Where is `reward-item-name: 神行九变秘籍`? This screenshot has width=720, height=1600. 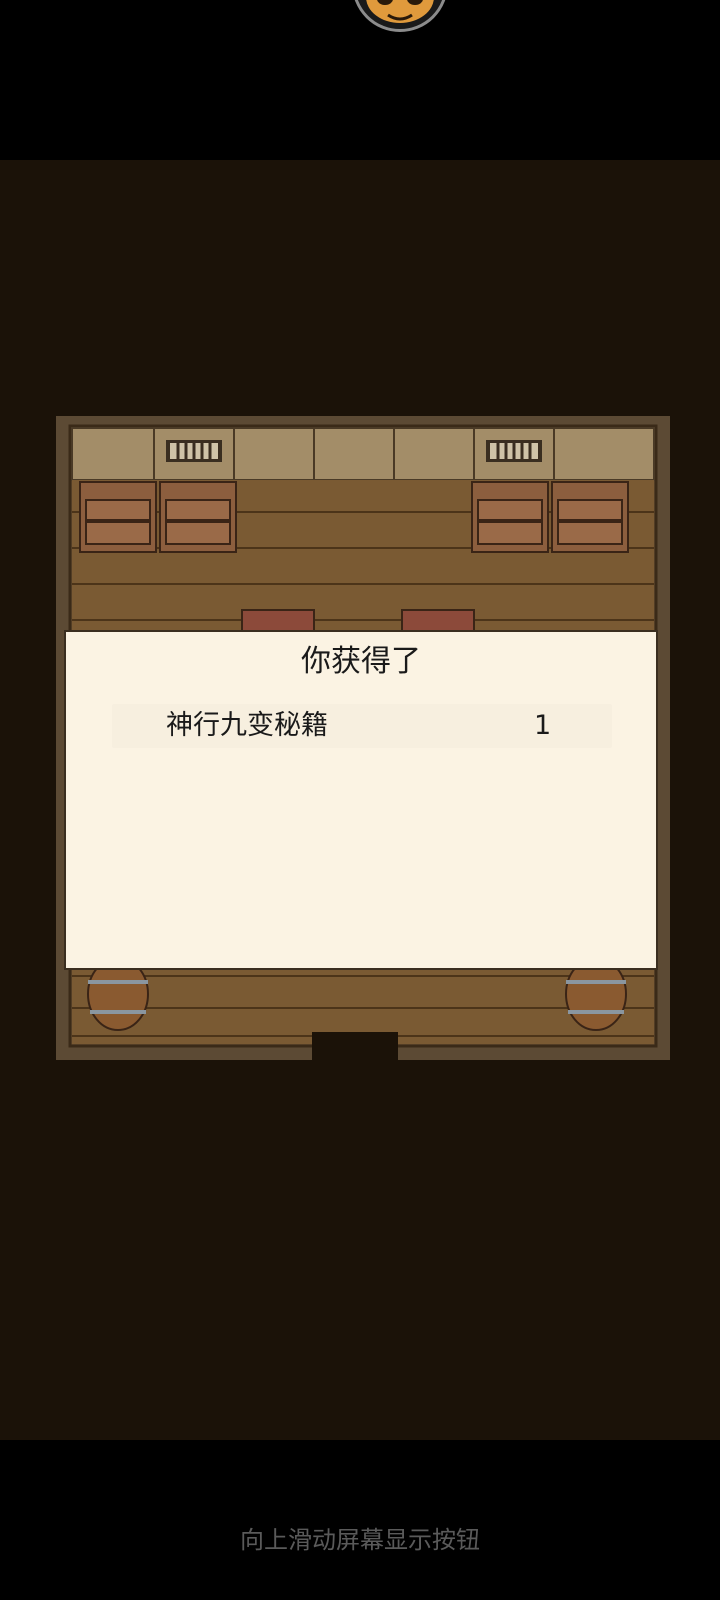 reward-item-name: 神行九变秘籍 is located at coordinates (247, 725).